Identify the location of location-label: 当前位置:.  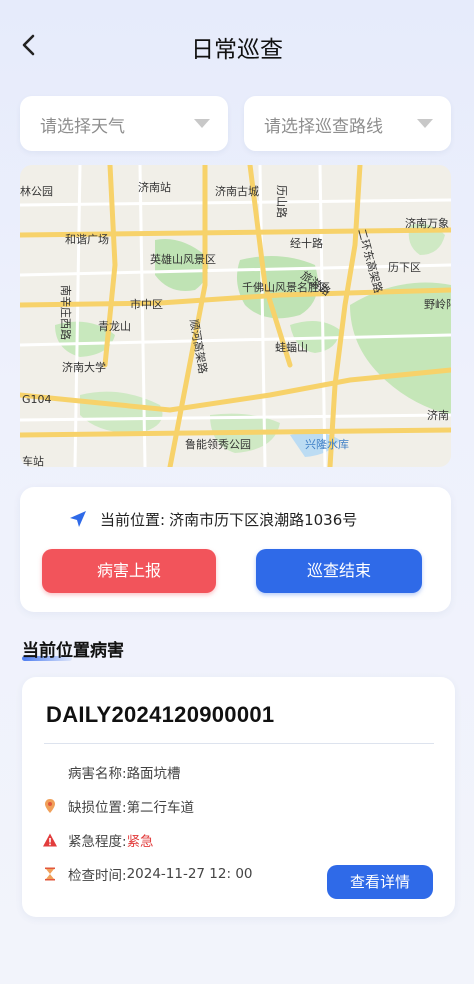
(133, 519).